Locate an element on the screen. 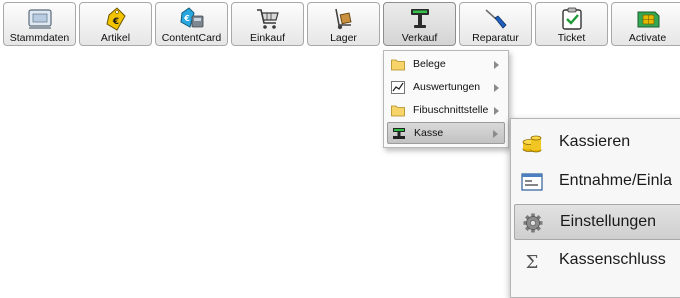 This screenshot has width=680, height=298. submenu-item-kassenschluss: Σ Kassenschluss is located at coordinates (597, 261).